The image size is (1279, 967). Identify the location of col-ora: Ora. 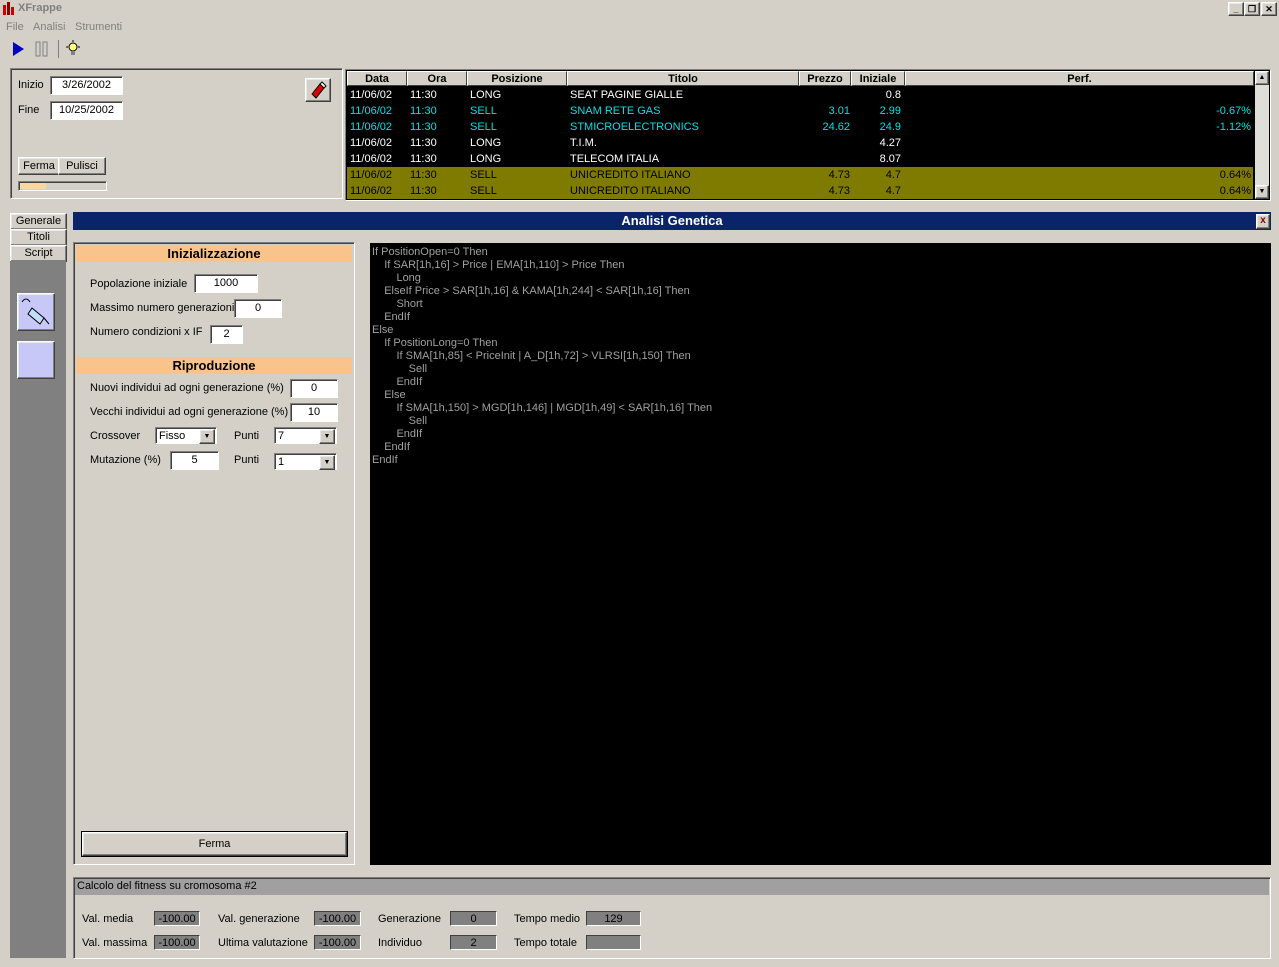
(437, 78).